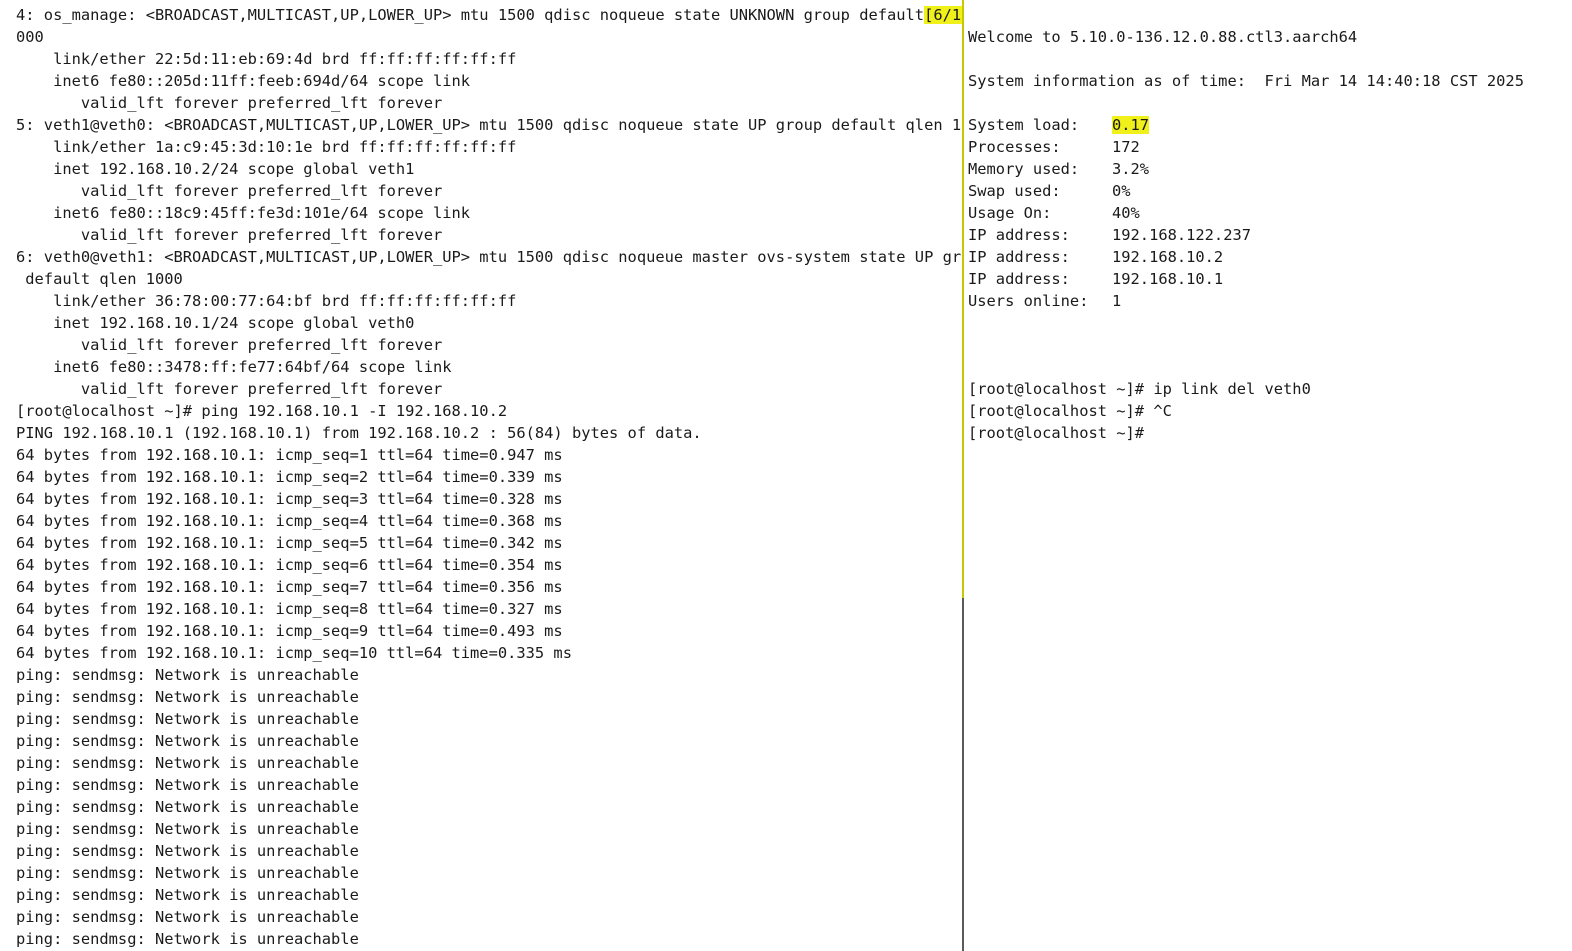  Describe the element at coordinates (963, 774) in the screenshot. I see `pane-divider` at that location.